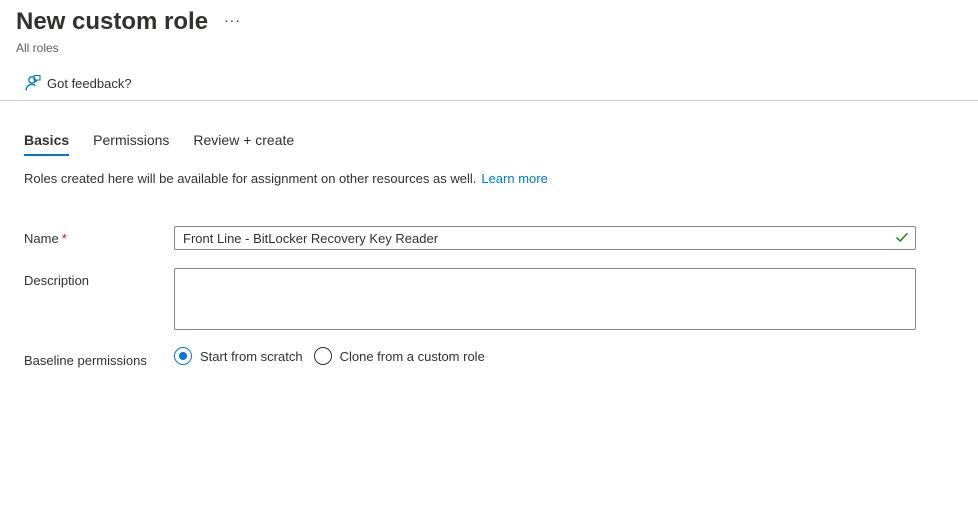 This screenshot has height=516, width=978. I want to click on breadcrumb: All roles, so click(37, 48).